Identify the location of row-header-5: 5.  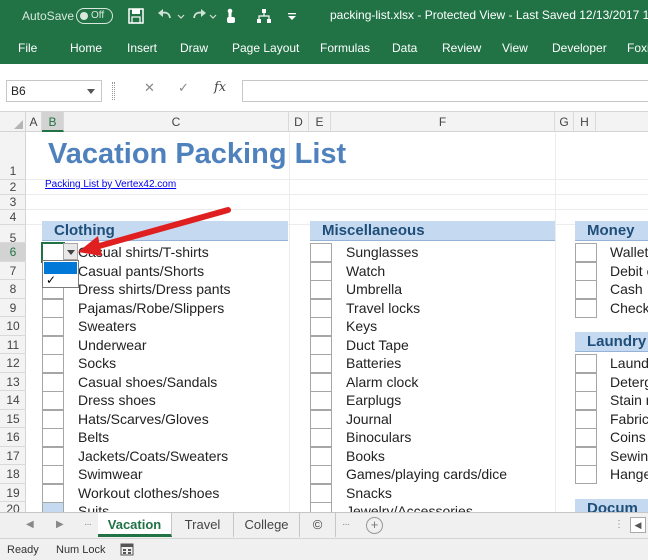
(13, 235).